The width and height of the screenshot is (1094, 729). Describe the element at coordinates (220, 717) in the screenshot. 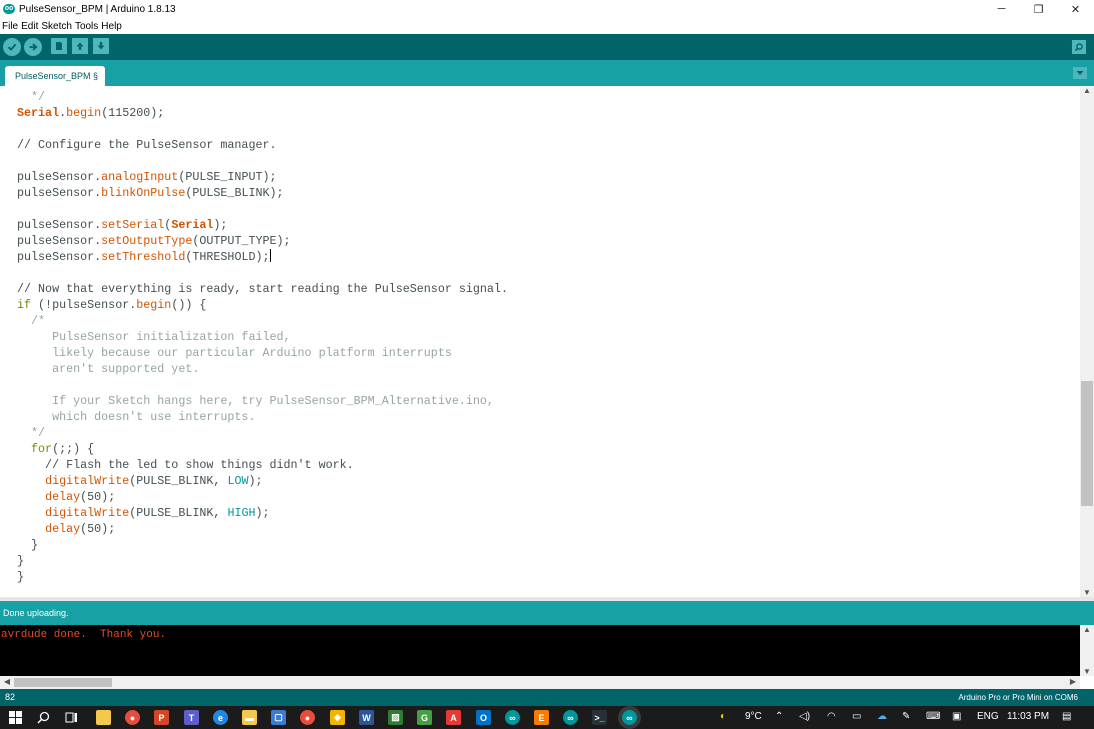

I see `taskbar-edge-icon: e` at that location.